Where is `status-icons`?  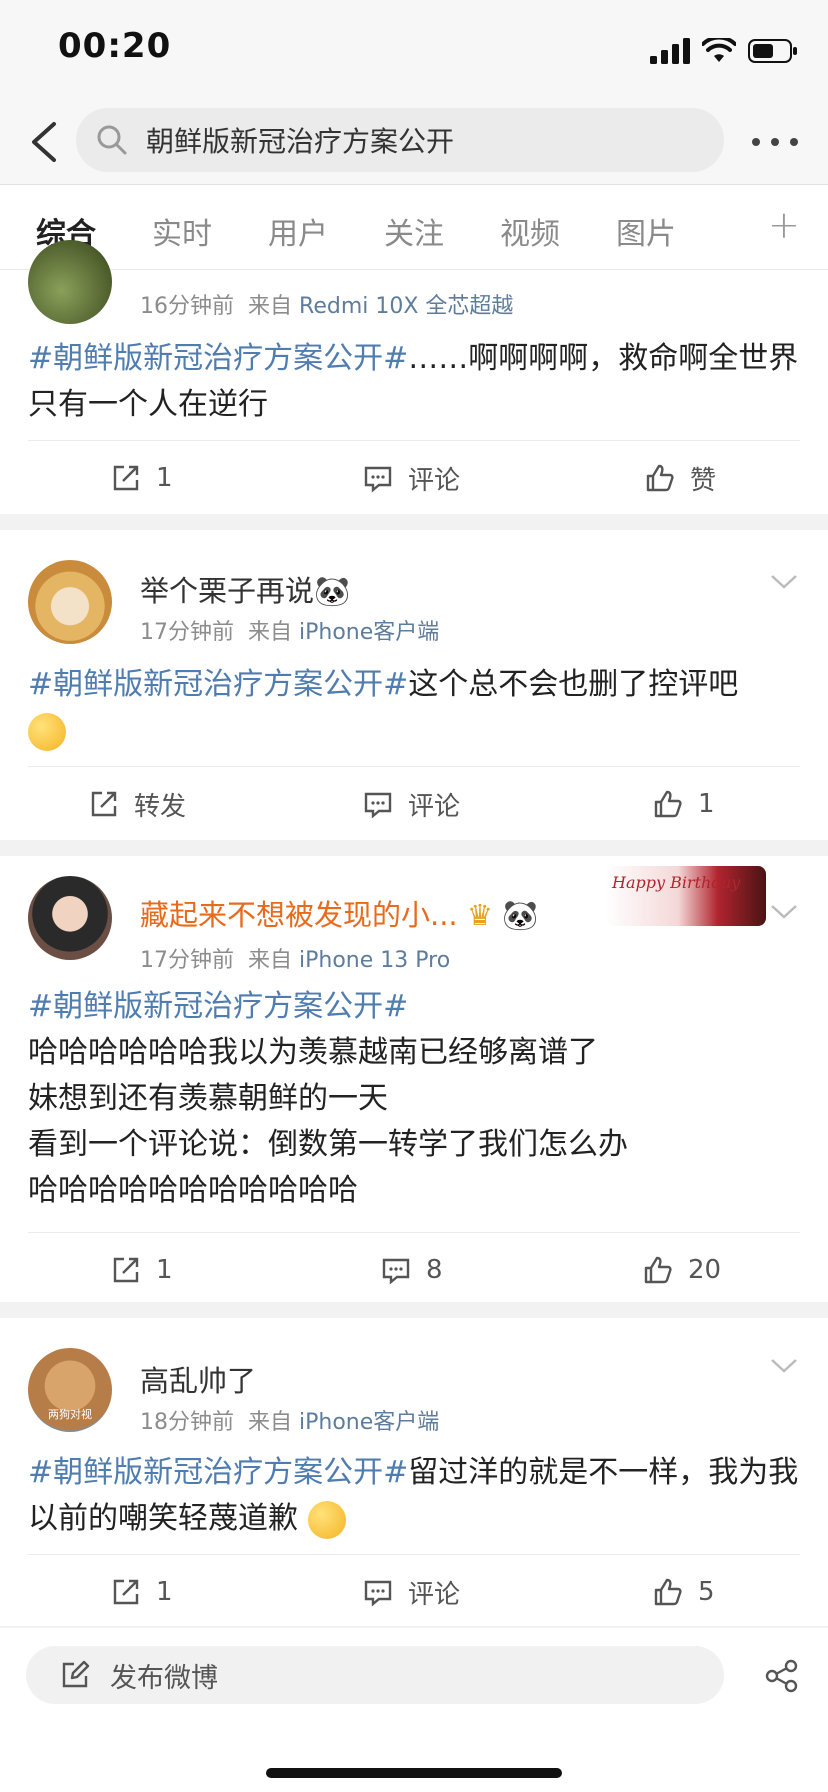
status-icons is located at coordinates (724, 51).